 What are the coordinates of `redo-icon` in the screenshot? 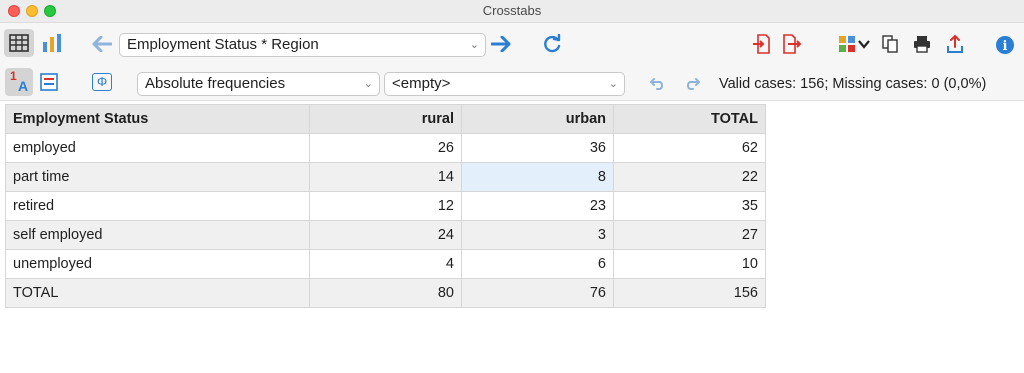 It's located at (692, 83).